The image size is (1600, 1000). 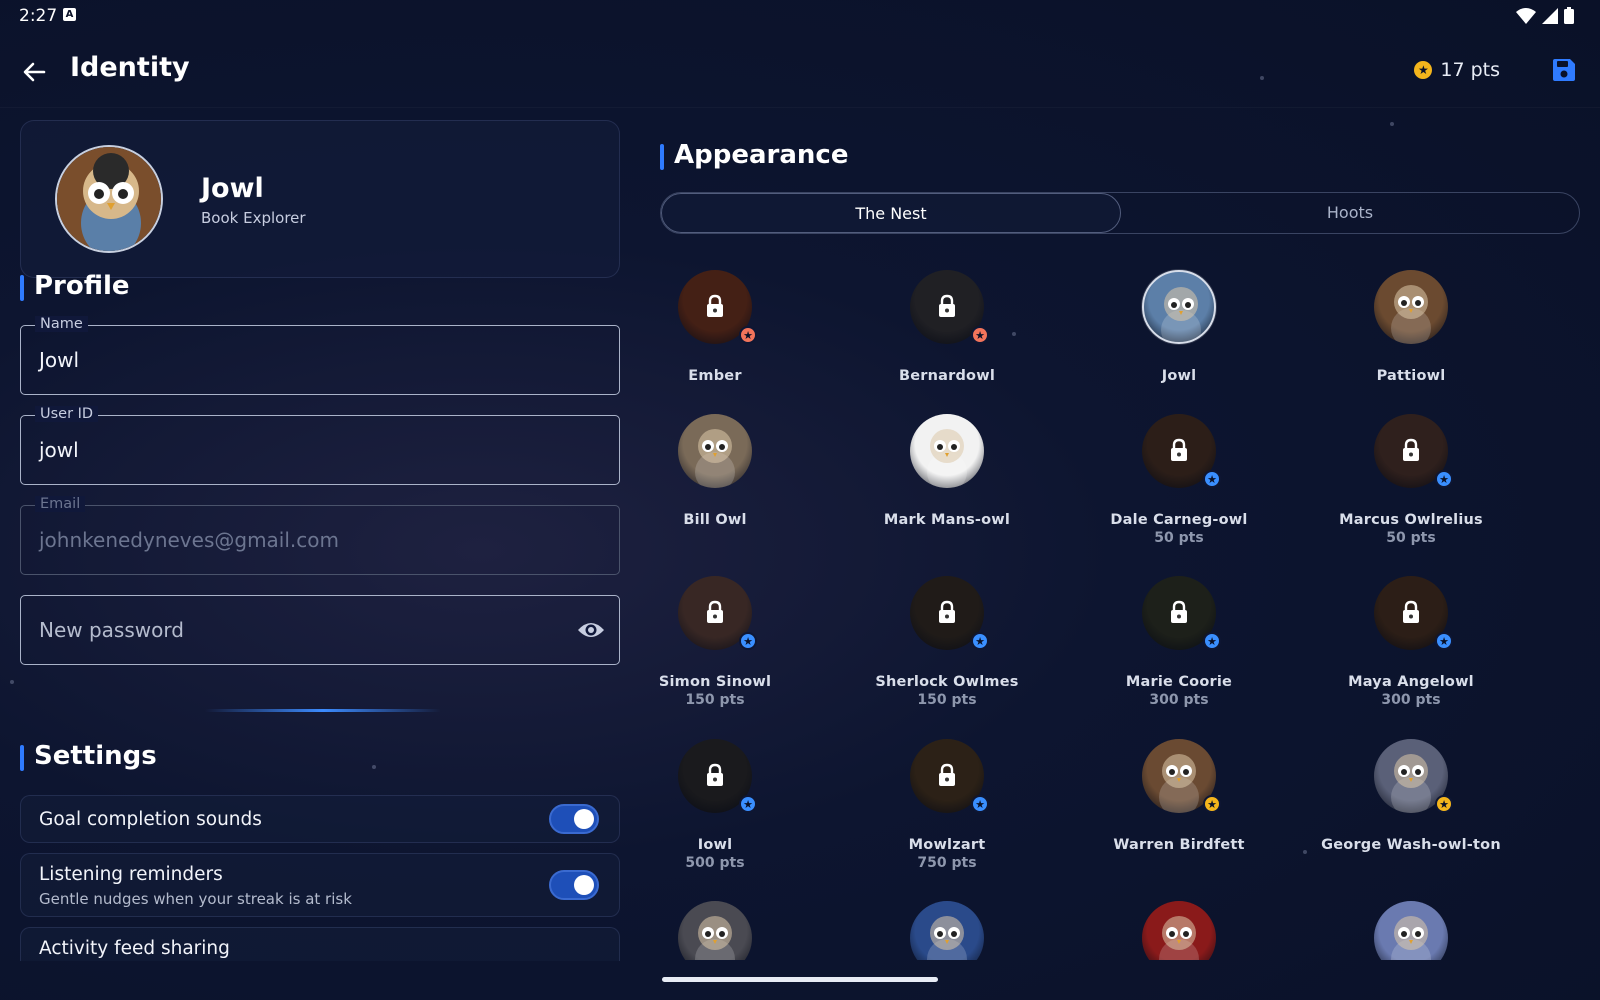 I want to click on name-value: Jowl, so click(x=59, y=360).